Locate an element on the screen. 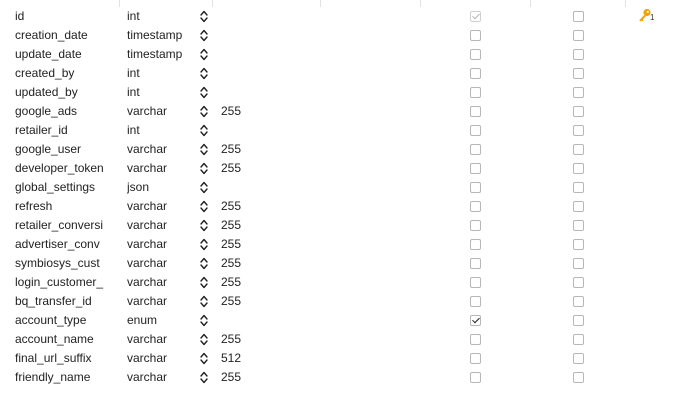 This screenshot has width=673, height=411. table-row: created_by int is located at coordinates (336, 73).